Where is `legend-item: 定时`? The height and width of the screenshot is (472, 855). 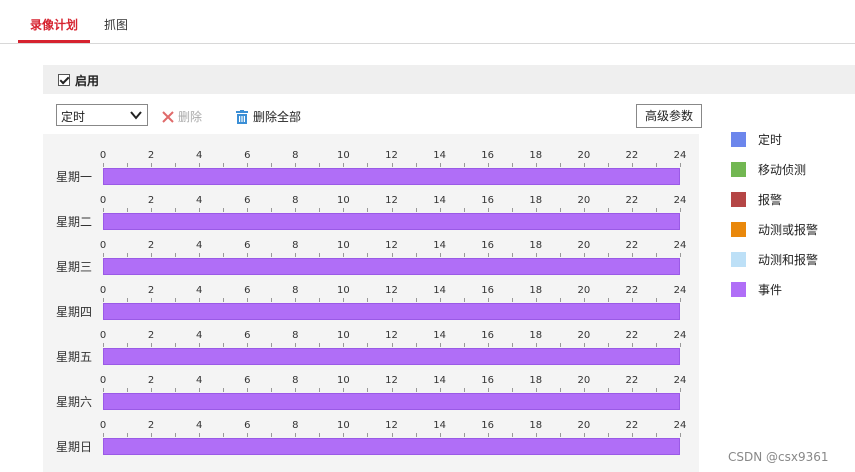 legend-item: 定时 is located at coordinates (756, 139).